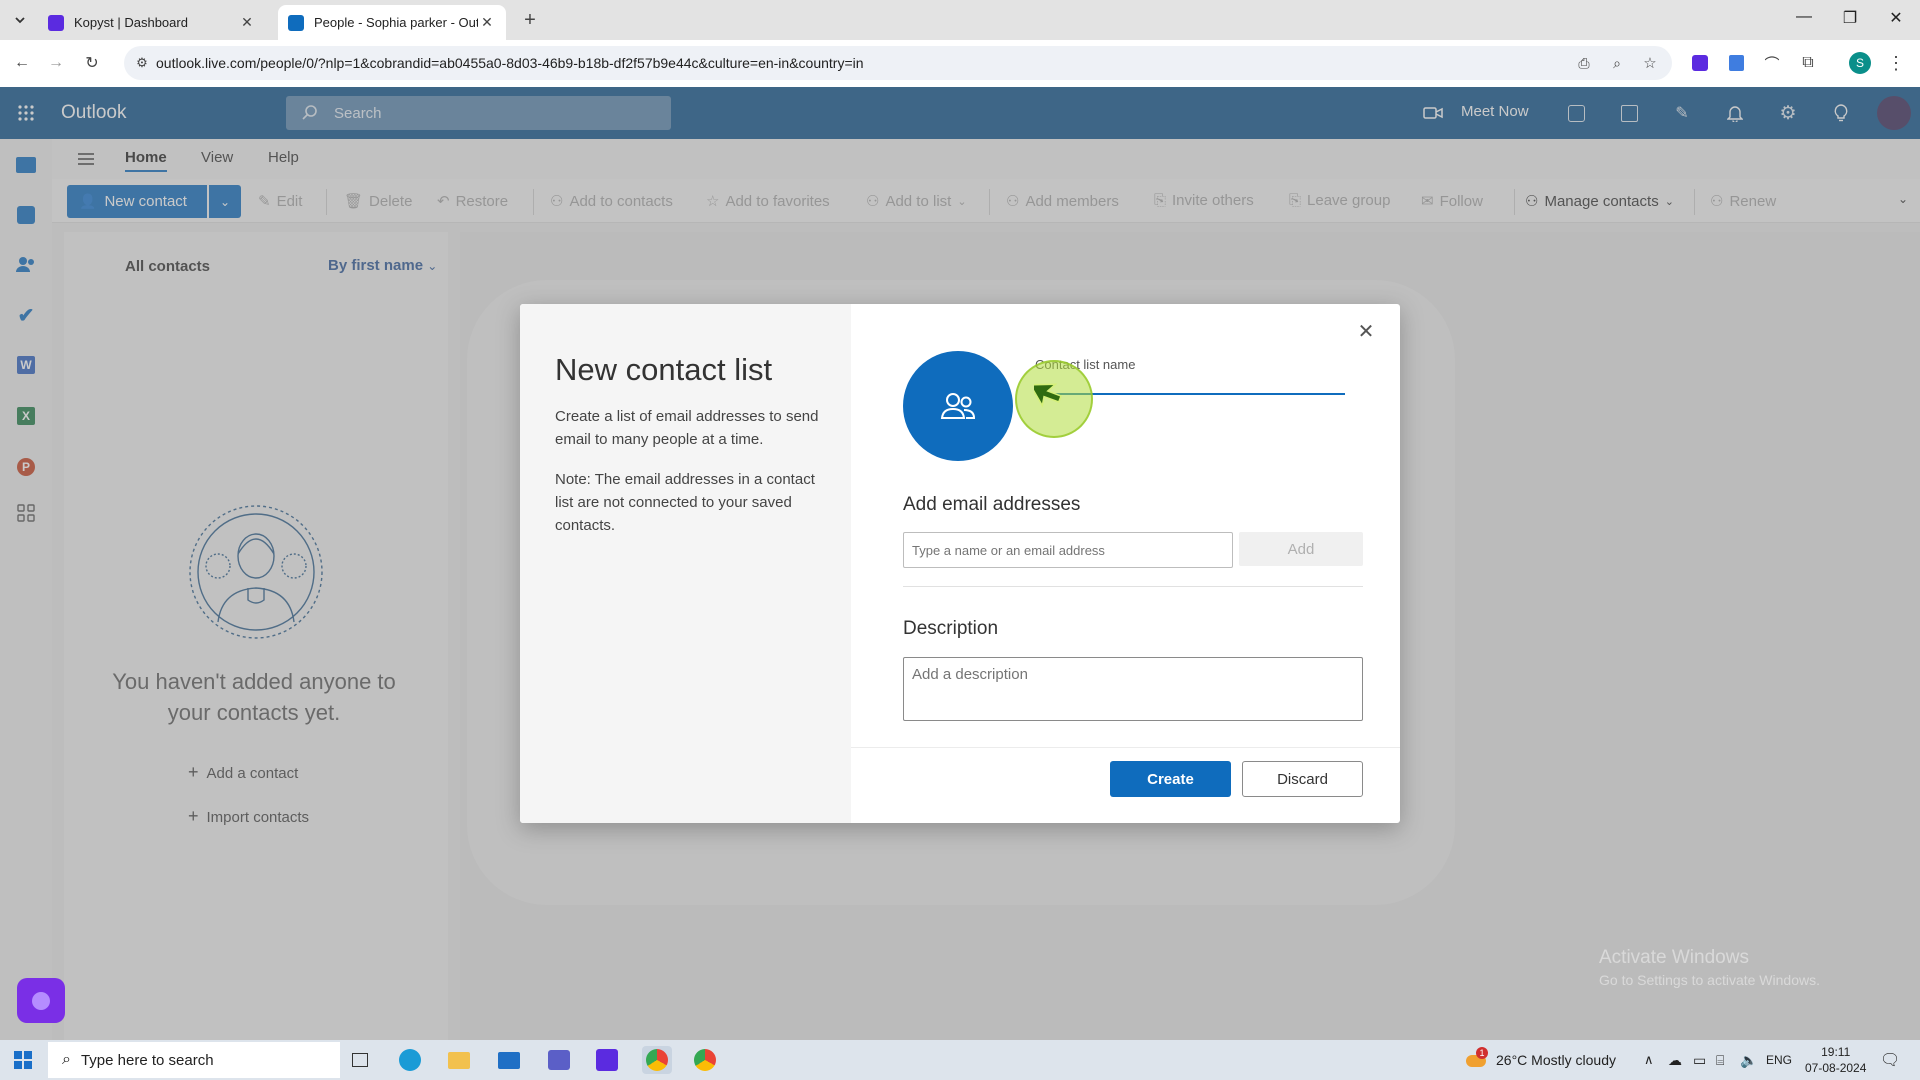 The width and height of the screenshot is (1920, 1080). I want to click on tray-battery-icon: ▭, so click(1699, 1060).